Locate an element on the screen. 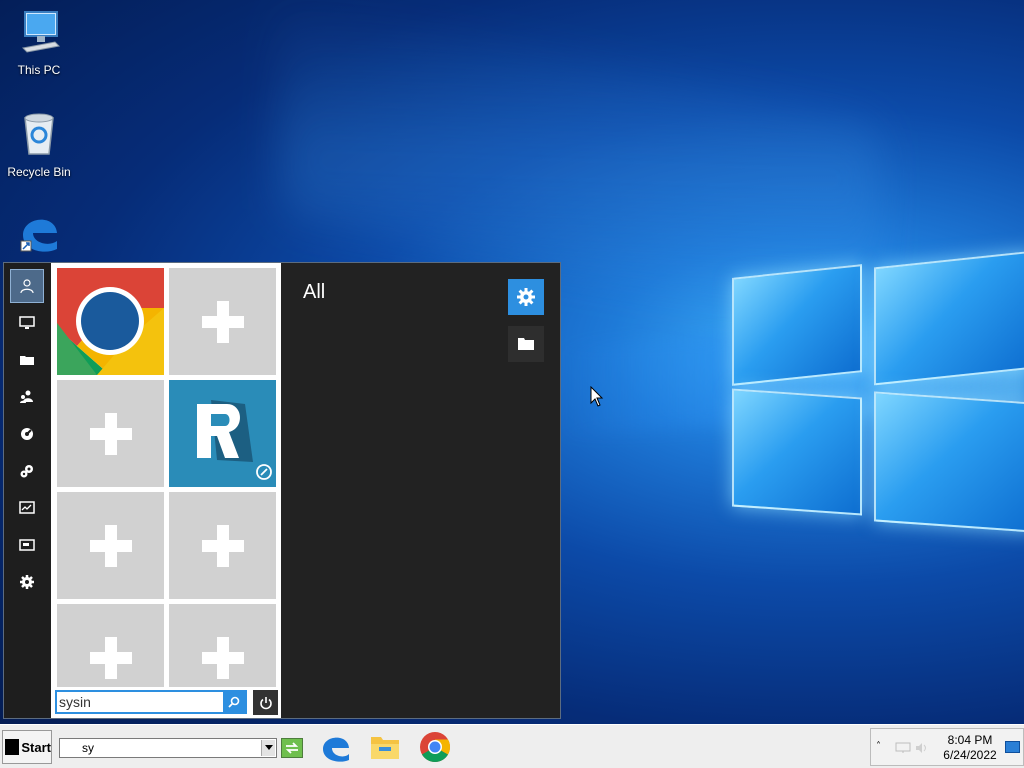 The height and width of the screenshot is (768, 1024). rail-performance-button is located at coordinates (27, 508).